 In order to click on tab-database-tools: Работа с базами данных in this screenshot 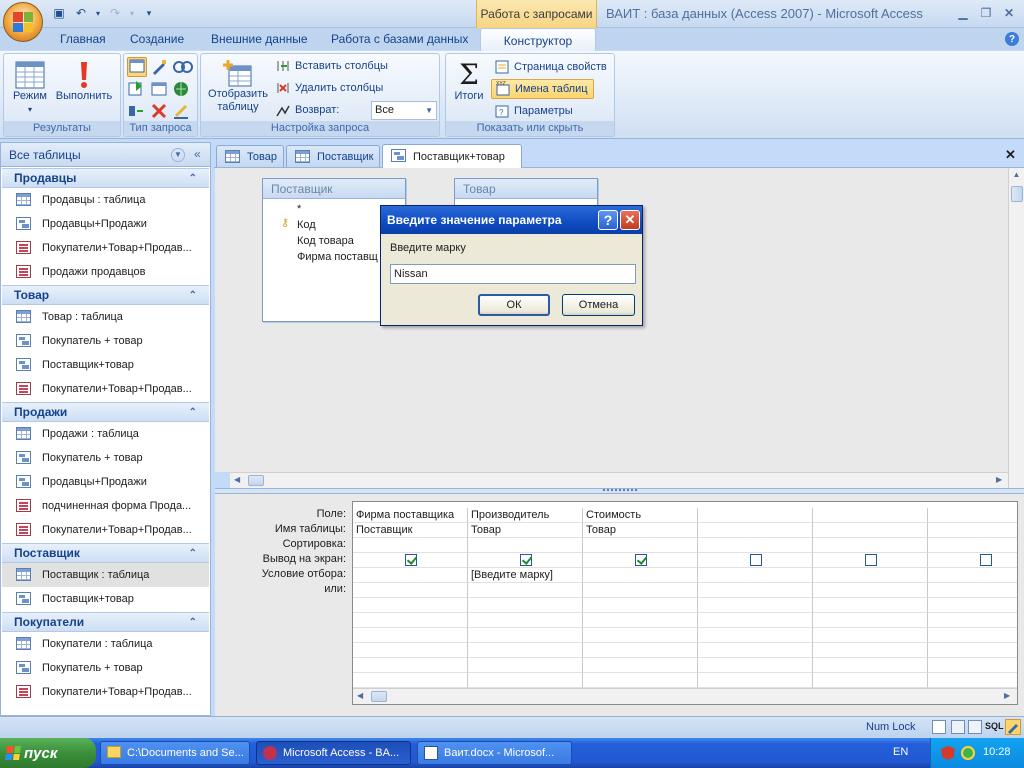, I will do `click(399, 39)`.